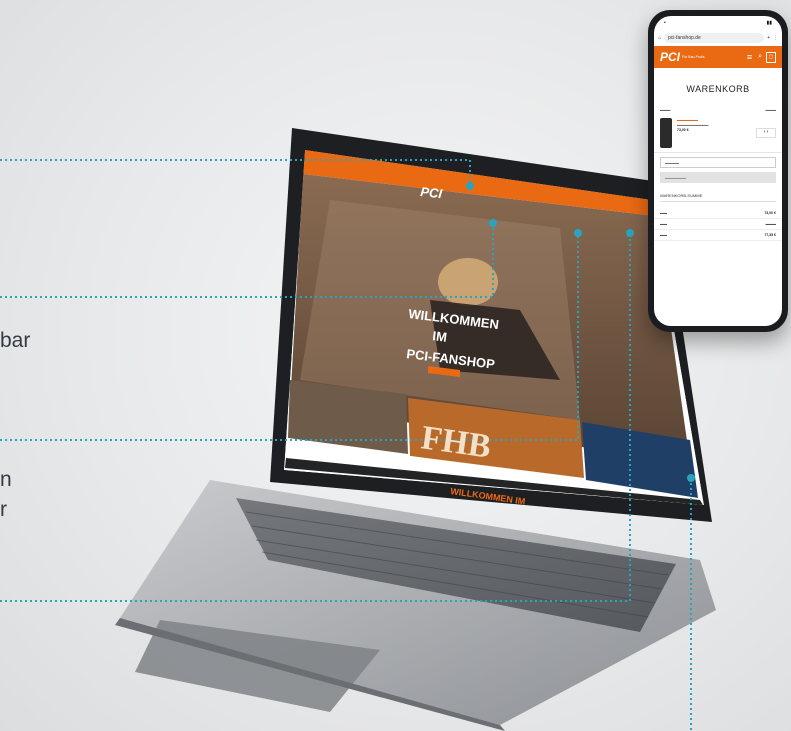  I want to click on url-field: pci-fanshop.de, so click(714, 38).